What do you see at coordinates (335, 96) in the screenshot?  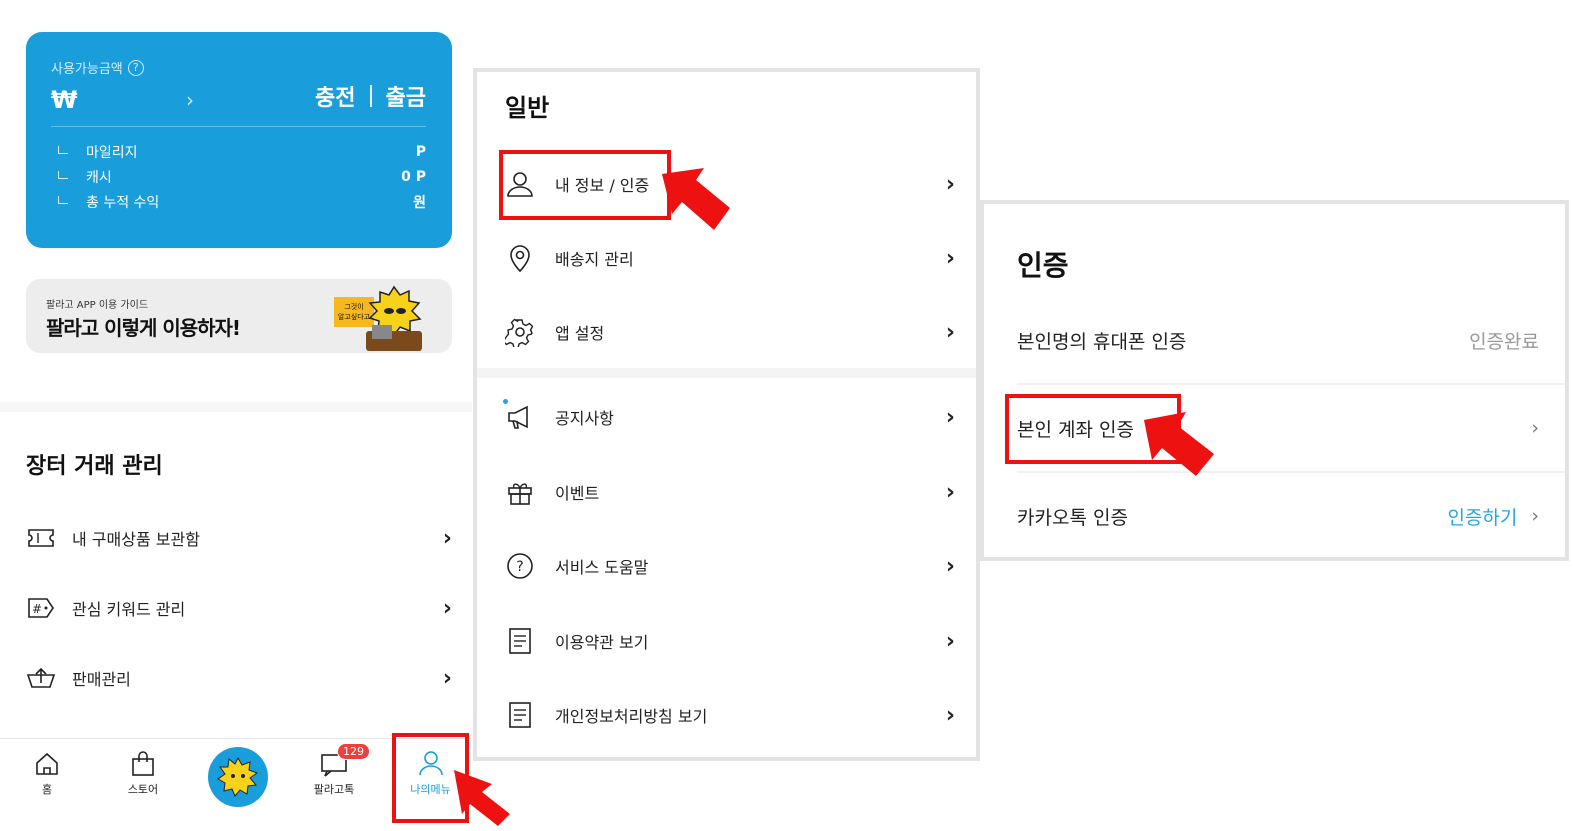 I see `charge-button: 충전` at bounding box center [335, 96].